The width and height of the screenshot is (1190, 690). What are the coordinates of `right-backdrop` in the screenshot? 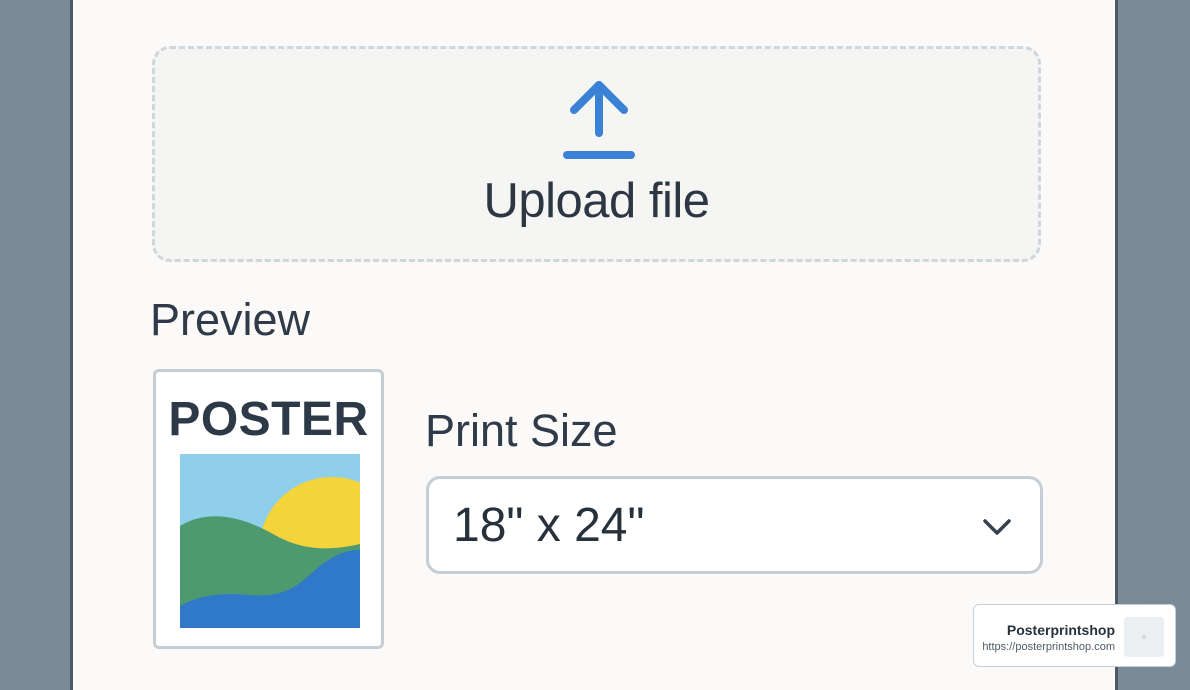 It's located at (1164, 340).